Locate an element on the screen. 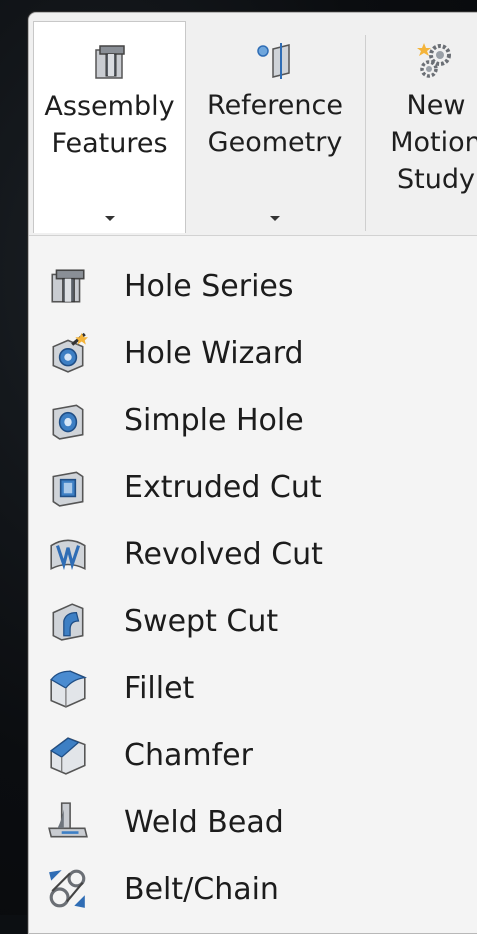 Image resolution: width=477 pixels, height=934 pixels. new-motion-study-label-line3: Study is located at coordinates (436, 179).